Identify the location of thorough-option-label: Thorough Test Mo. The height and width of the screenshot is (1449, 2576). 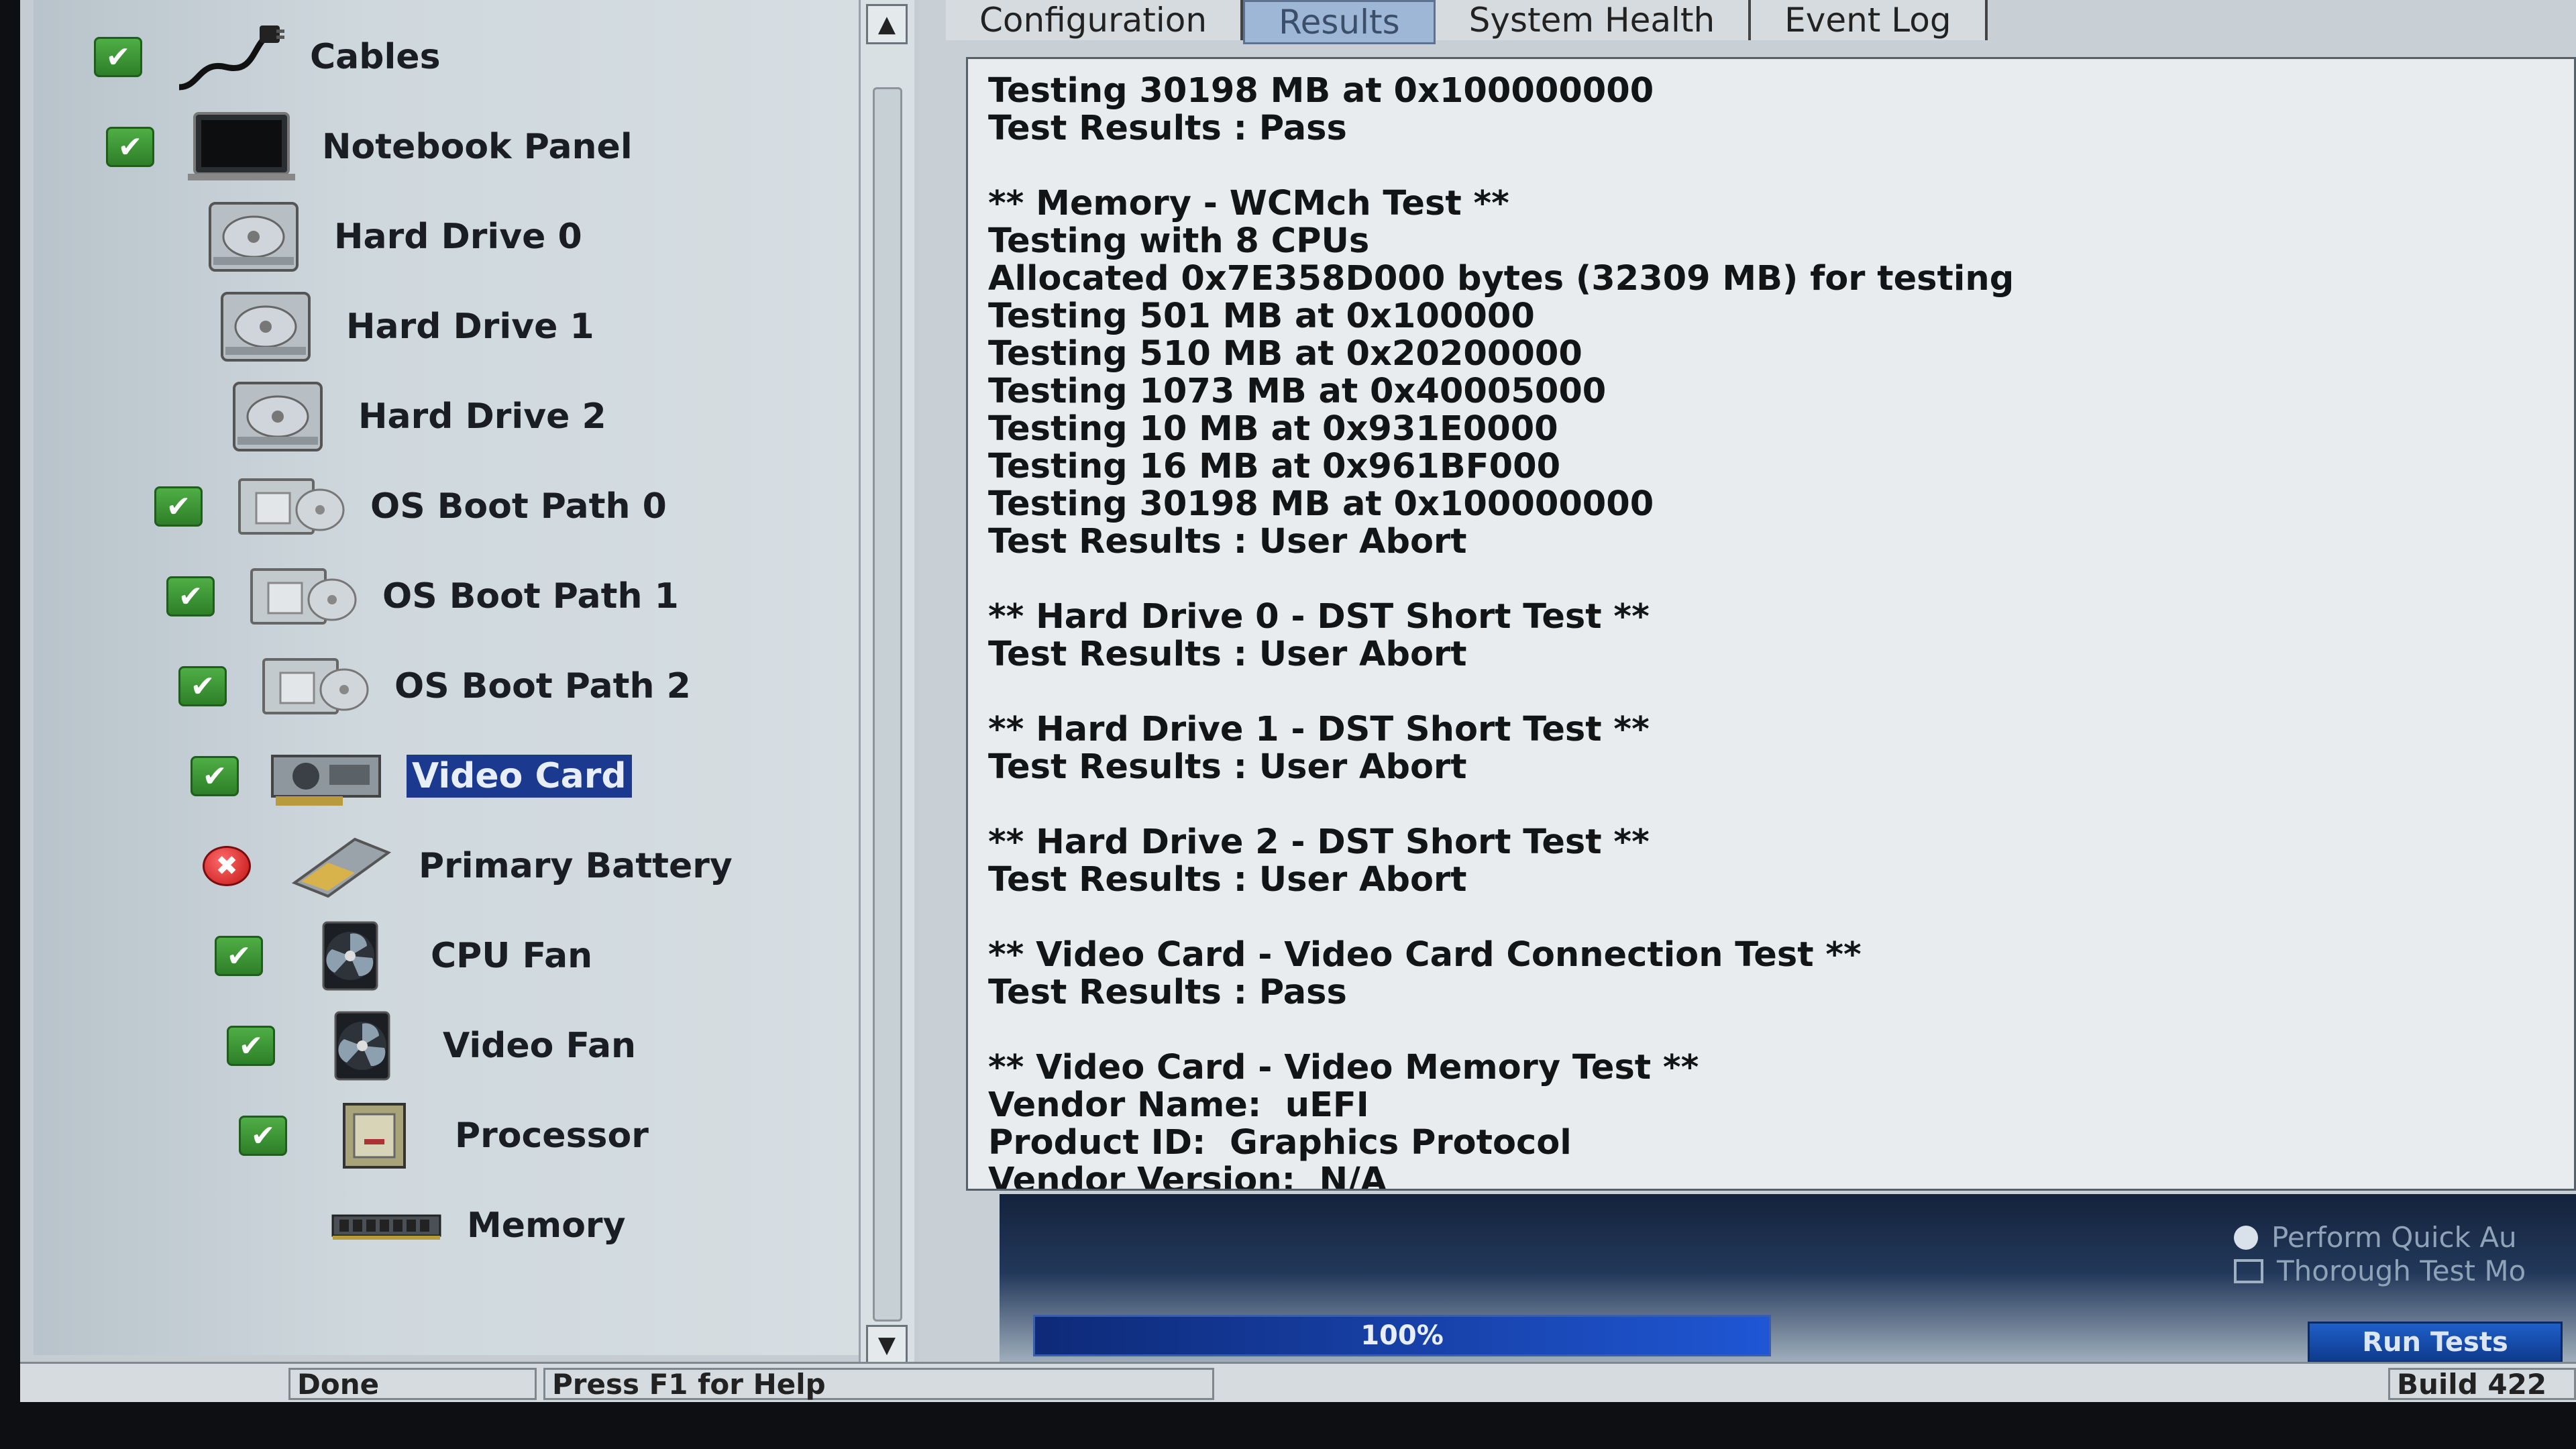
(2401, 1270).